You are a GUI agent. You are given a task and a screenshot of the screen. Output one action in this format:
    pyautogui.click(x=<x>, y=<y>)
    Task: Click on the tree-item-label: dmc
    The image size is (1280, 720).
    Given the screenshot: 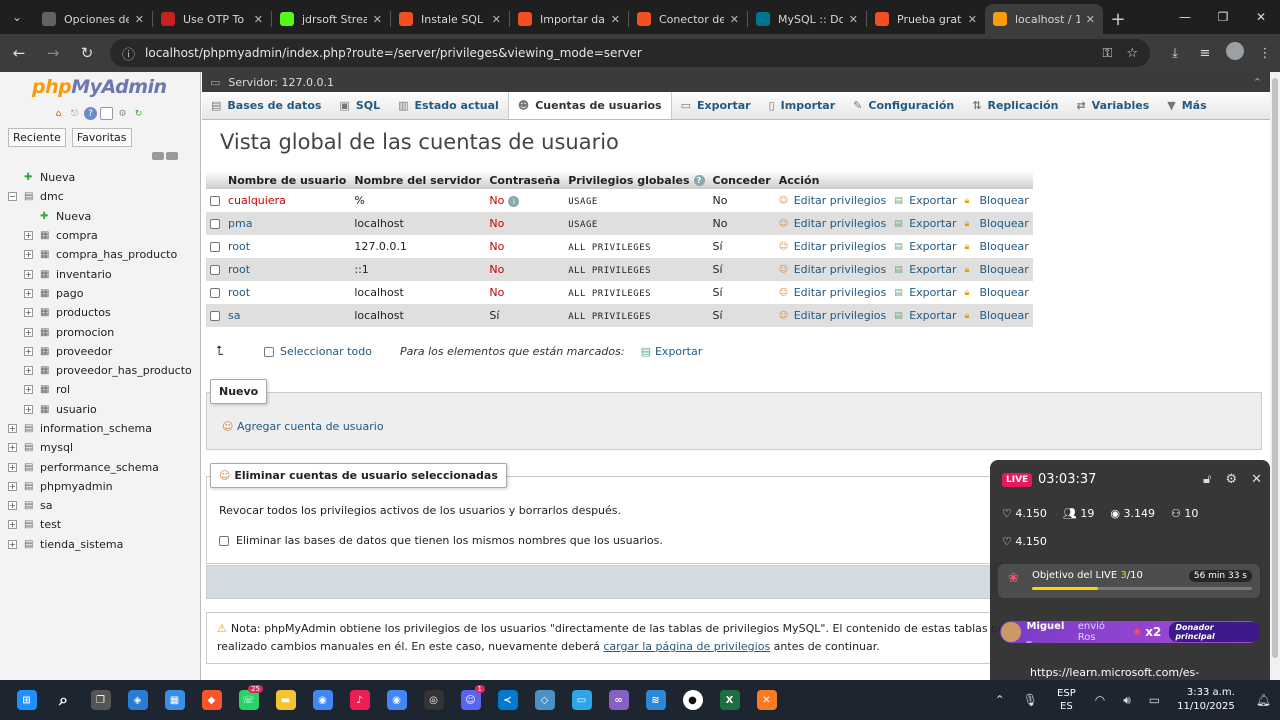 What is the action you would take?
    pyautogui.click(x=52, y=196)
    